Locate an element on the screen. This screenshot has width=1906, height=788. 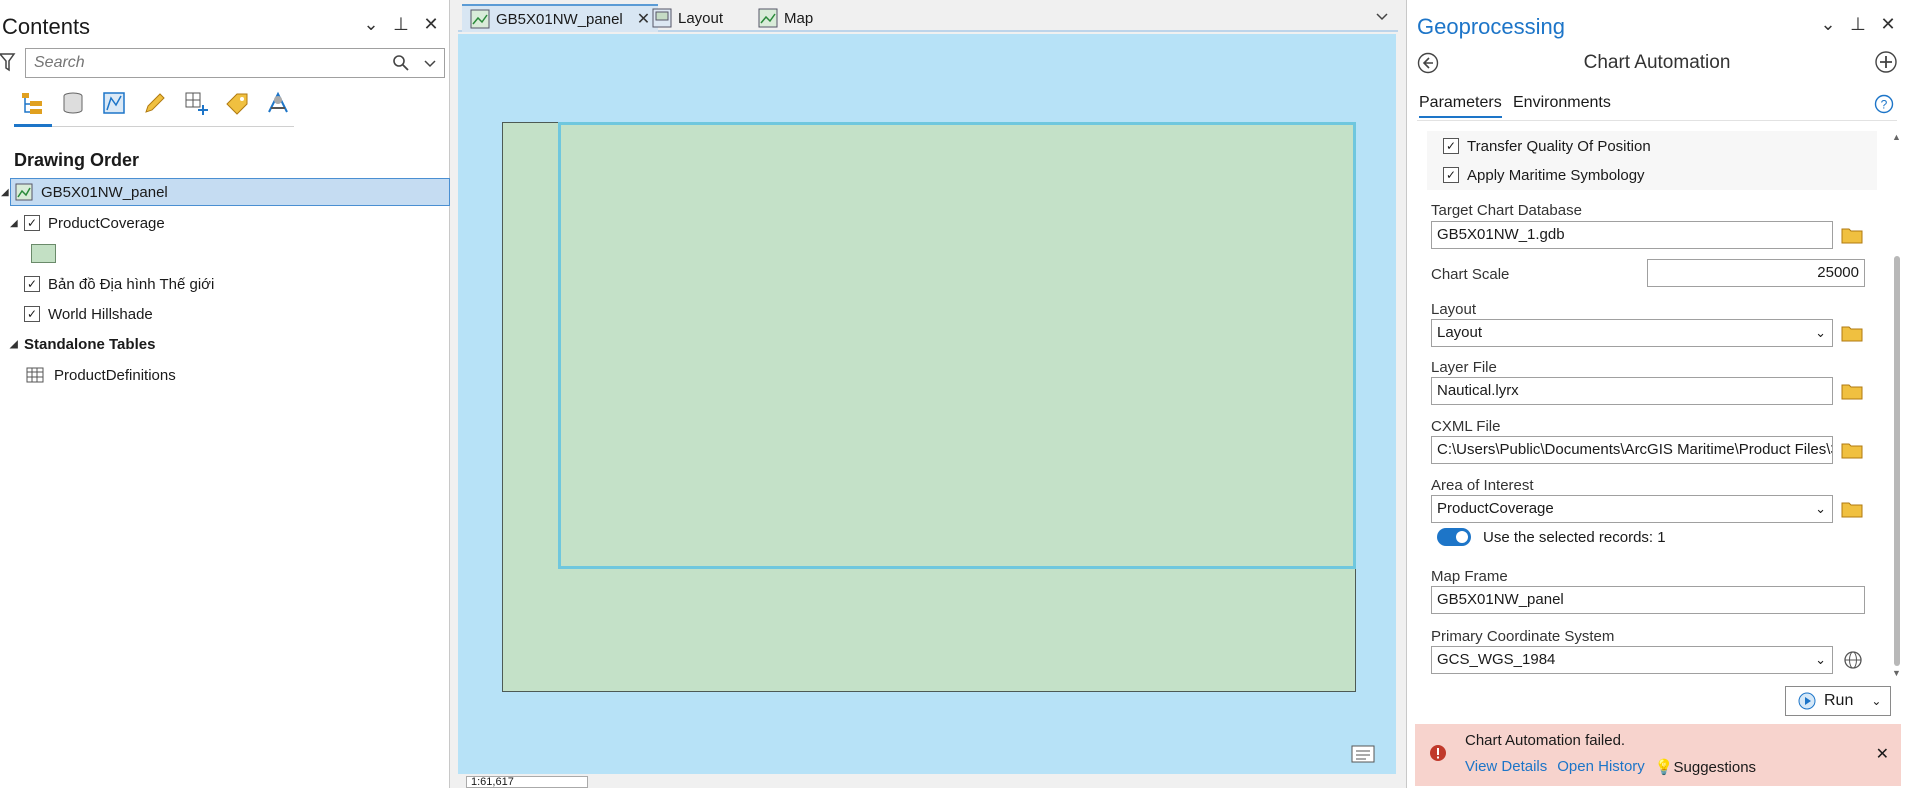
option-transfer-qop: ✓ Transfer Quality Of Position is located at coordinates (1652, 146).